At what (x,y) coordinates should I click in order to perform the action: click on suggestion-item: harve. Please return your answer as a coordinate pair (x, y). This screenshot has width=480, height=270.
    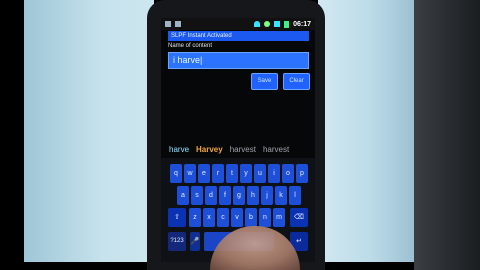
    Looking at the image, I should click on (179, 149).